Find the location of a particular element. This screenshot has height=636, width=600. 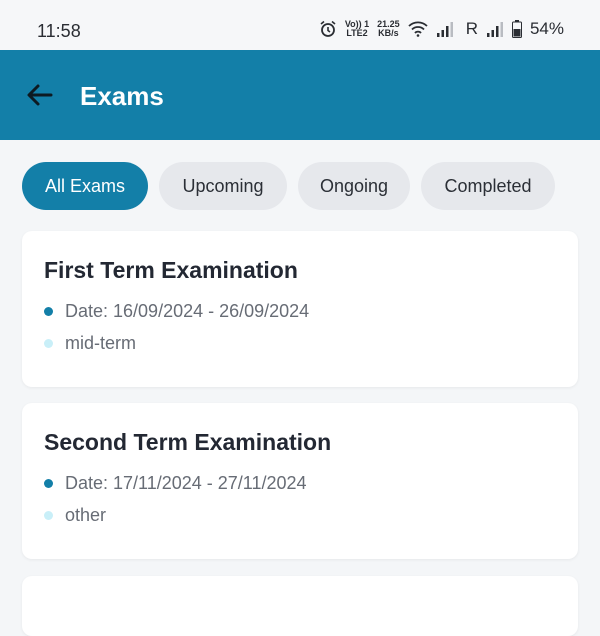

battery-icon is located at coordinates (516, 29).